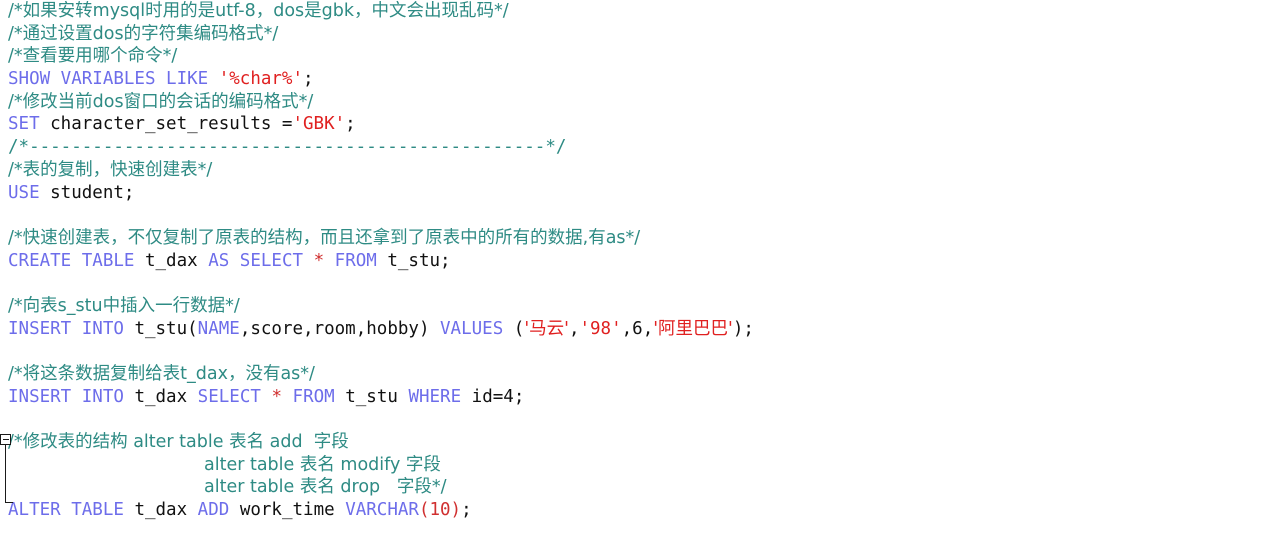 This screenshot has height=542, width=1271. I want to click on code-line: alter table 表名 modify 字段, so click(377, 465).